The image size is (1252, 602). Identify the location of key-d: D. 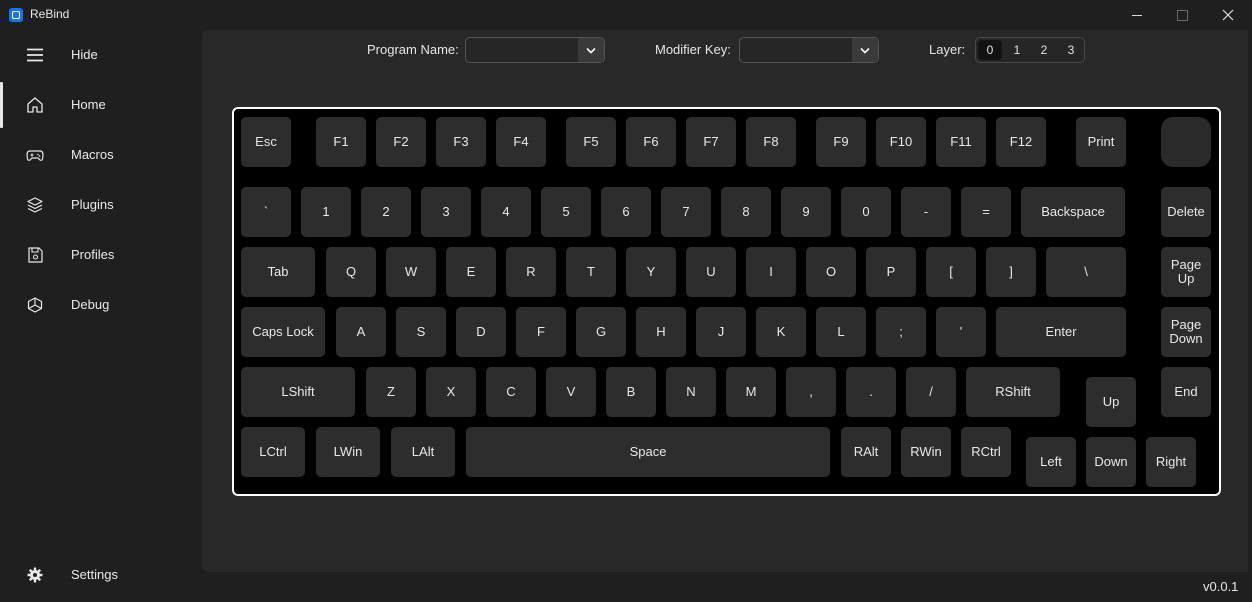
(481, 332).